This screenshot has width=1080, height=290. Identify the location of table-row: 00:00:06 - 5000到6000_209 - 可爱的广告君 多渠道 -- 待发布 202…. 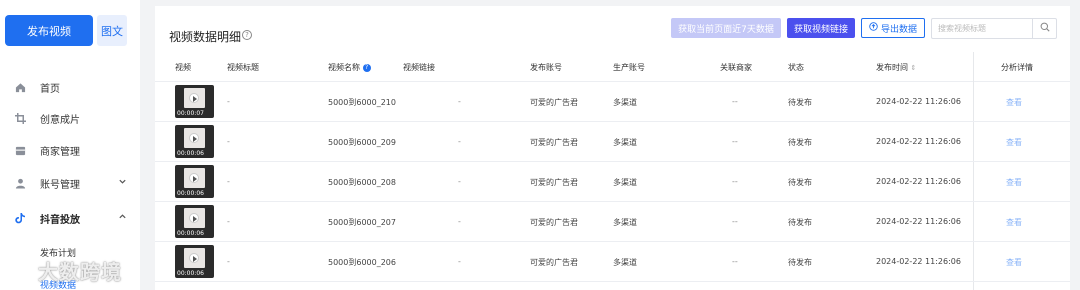
(612, 142).